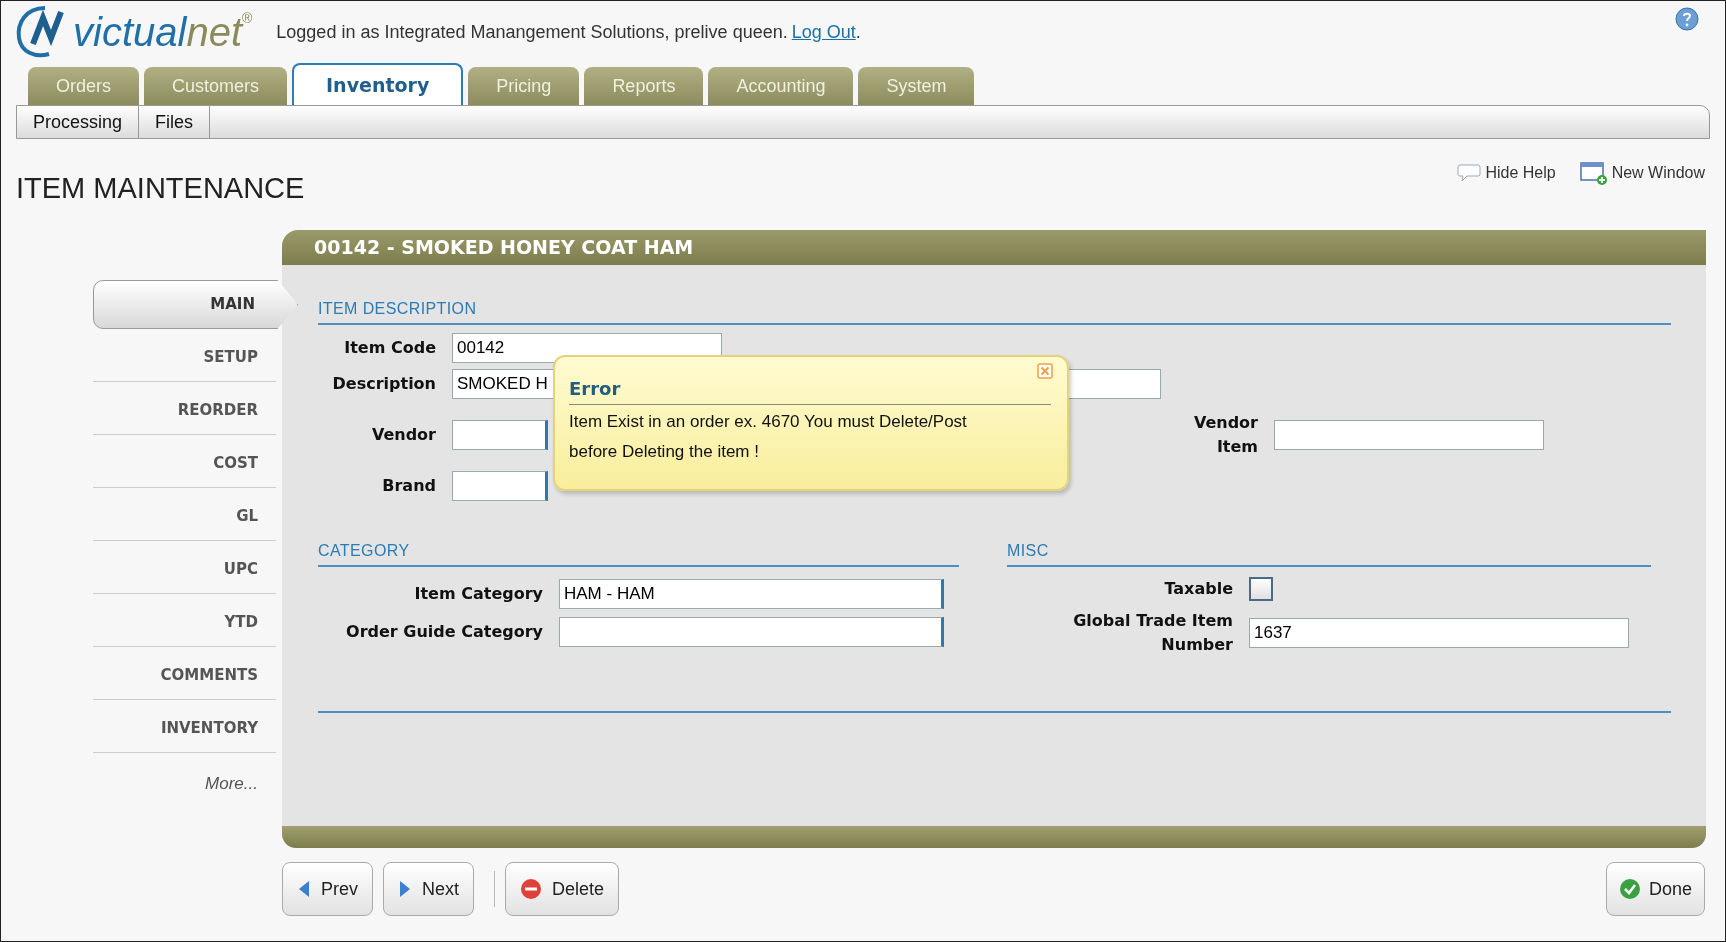 The width and height of the screenshot is (1726, 942). Describe the element at coordinates (595, 388) in the screenshot. I see `error-title: Error` at that location.